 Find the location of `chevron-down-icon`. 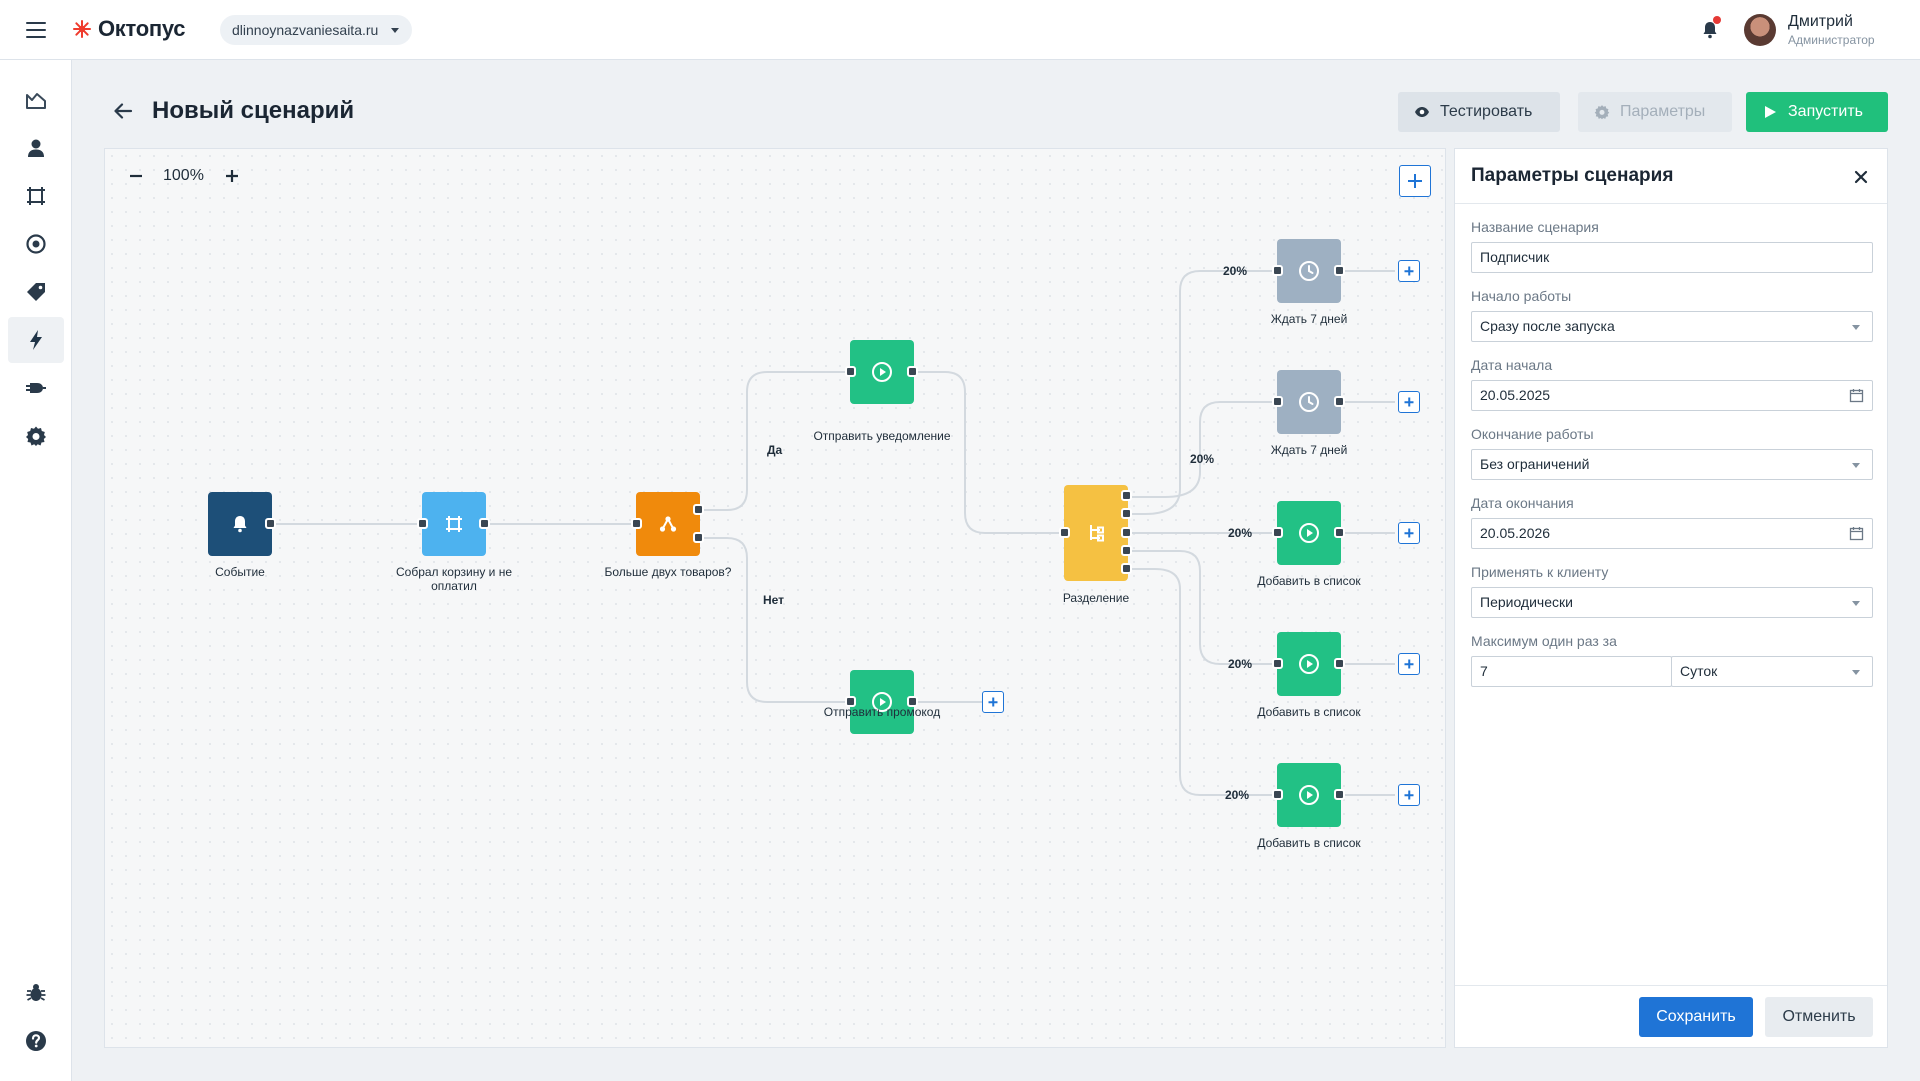

chevron-down-icon is located at coordinates (1856, 603).